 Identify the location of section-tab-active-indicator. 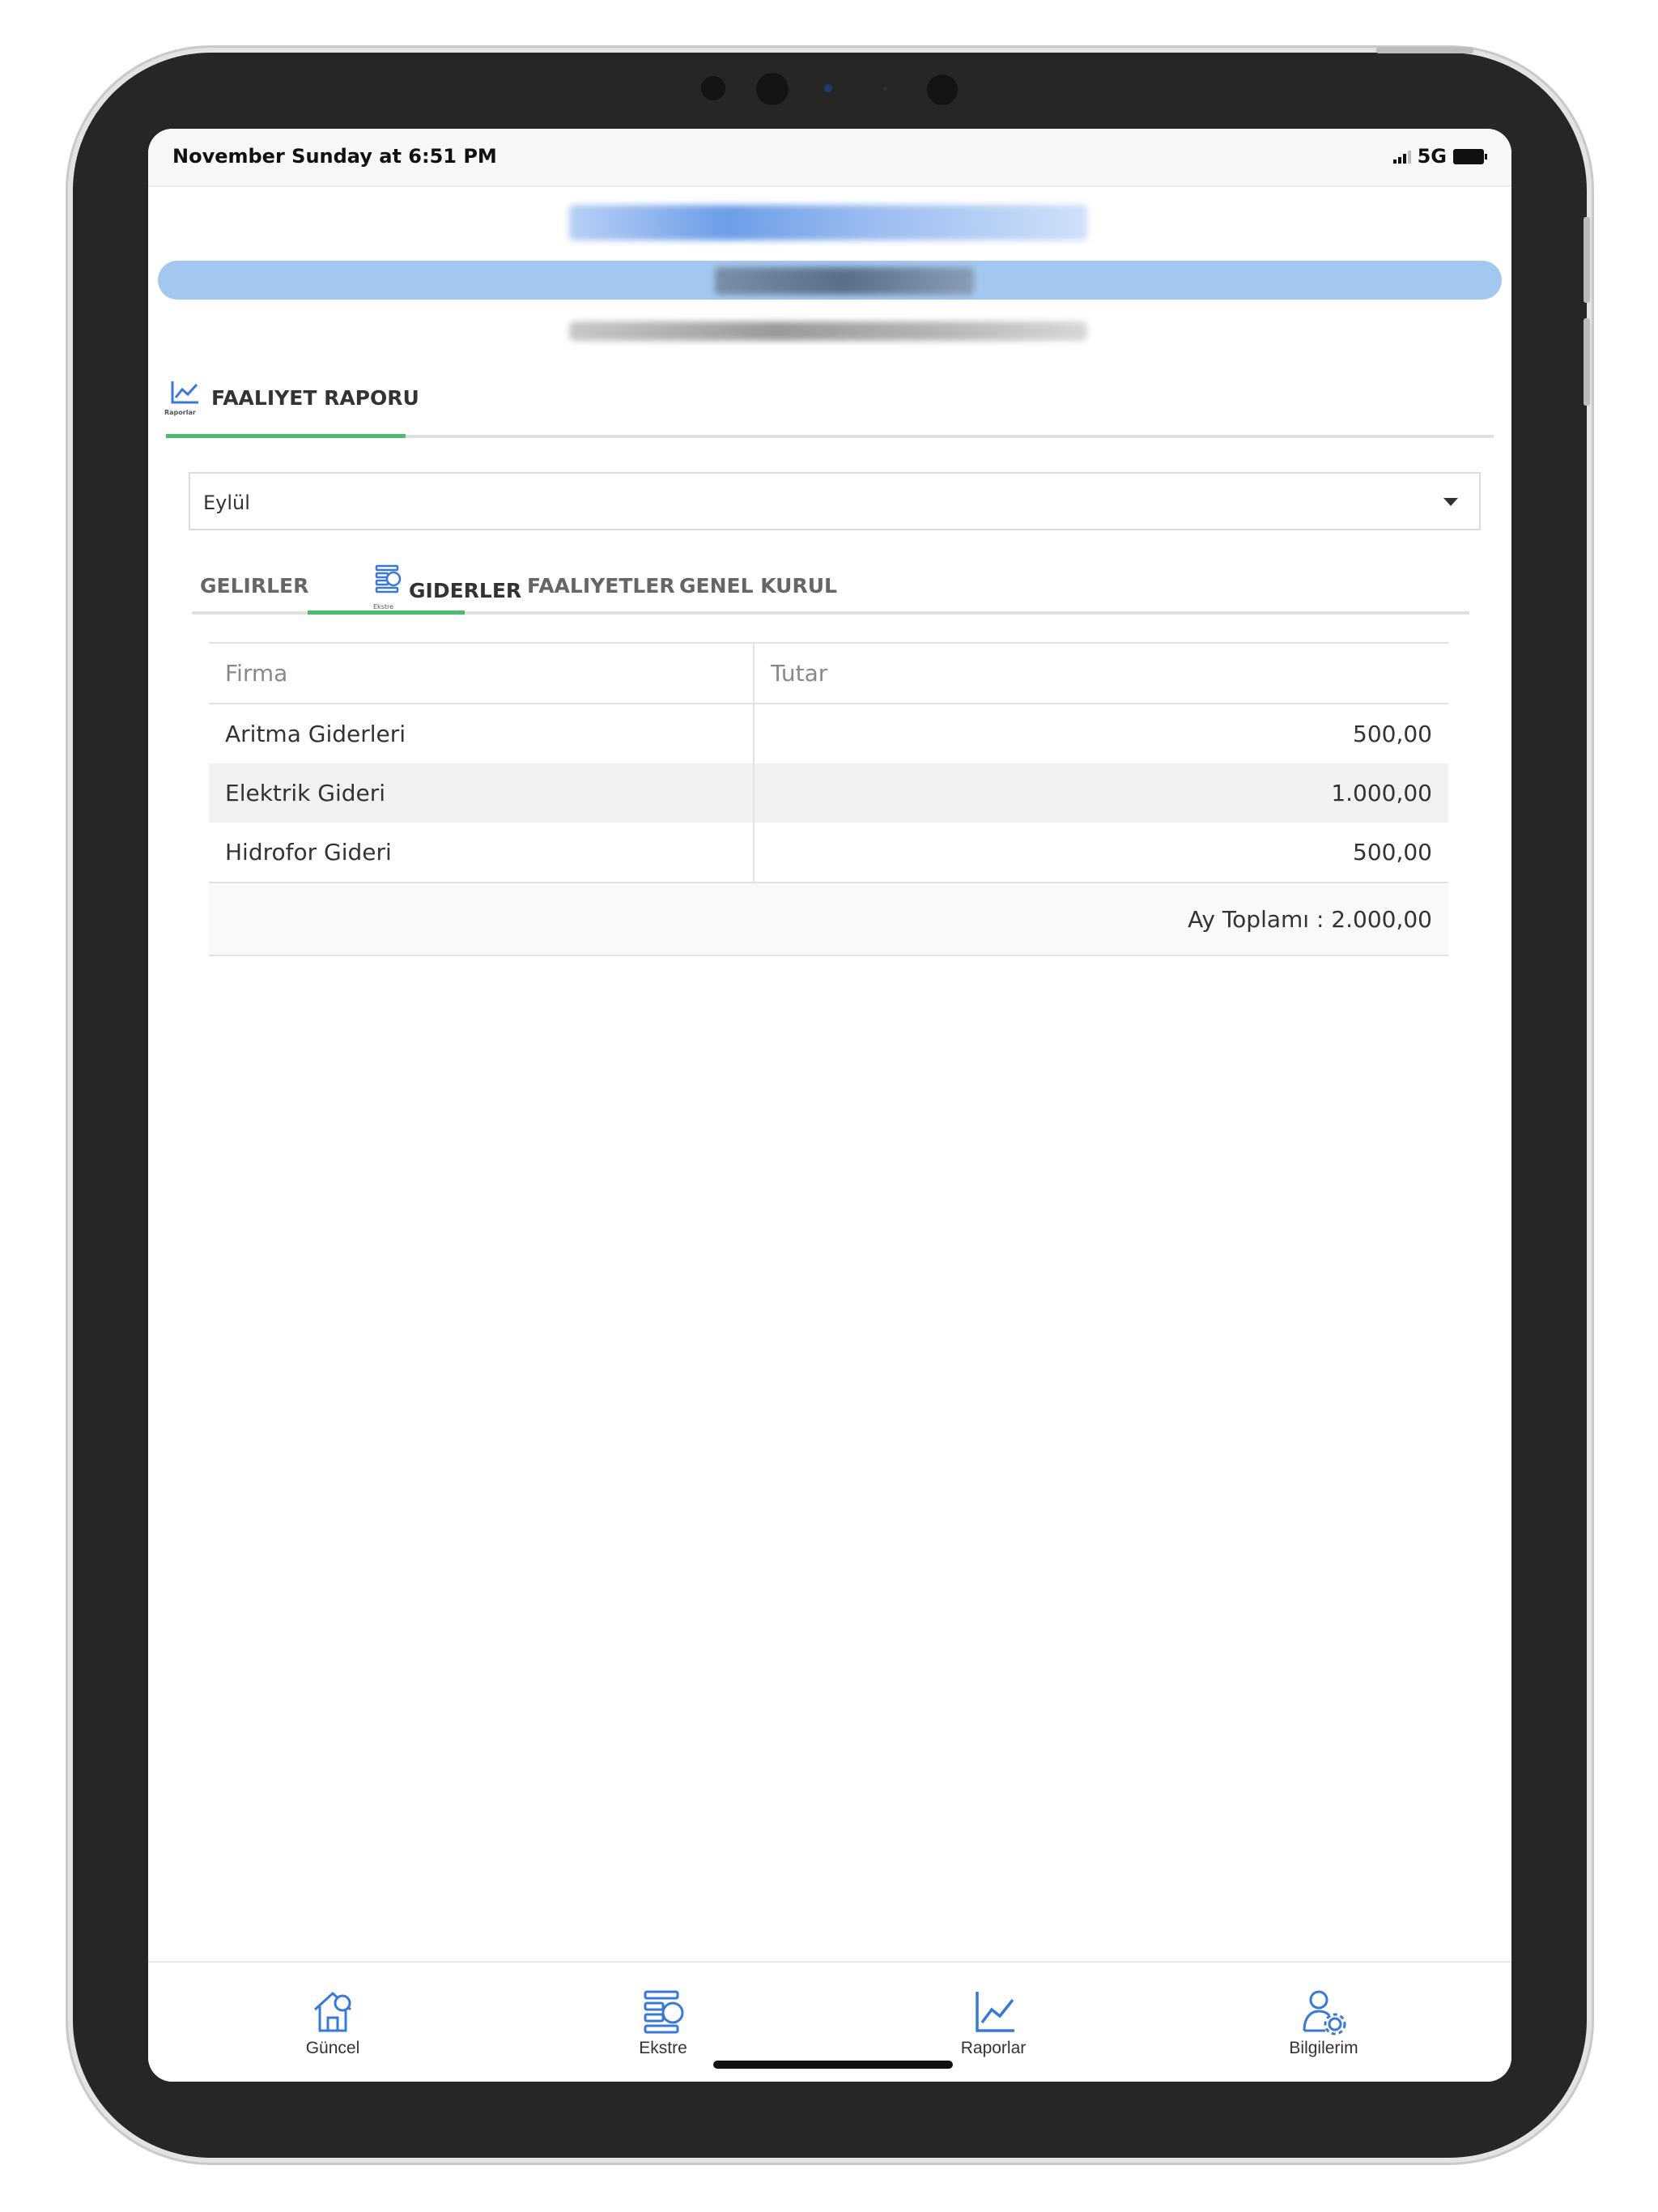
(286, 436).